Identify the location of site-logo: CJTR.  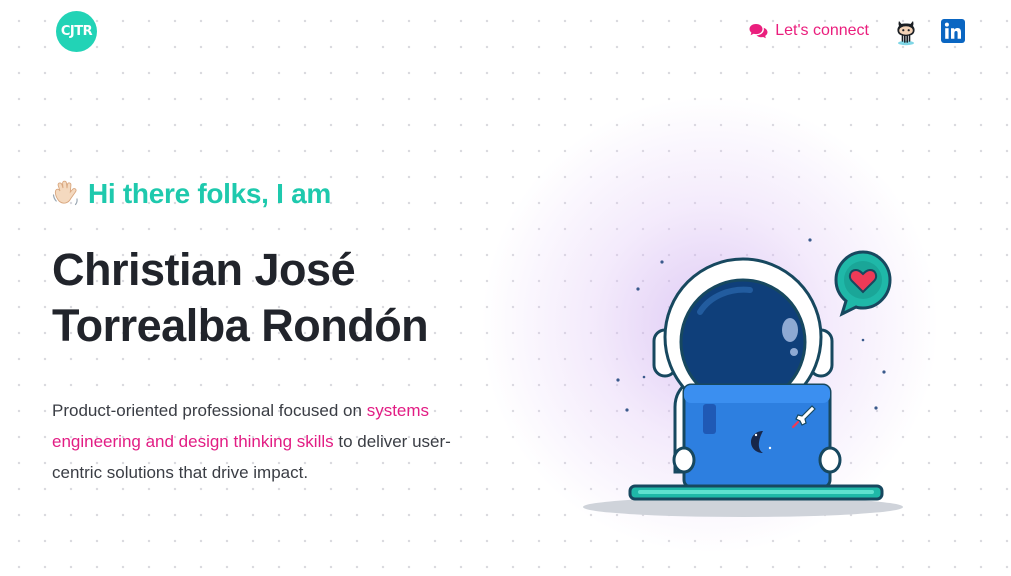
(76, 31).